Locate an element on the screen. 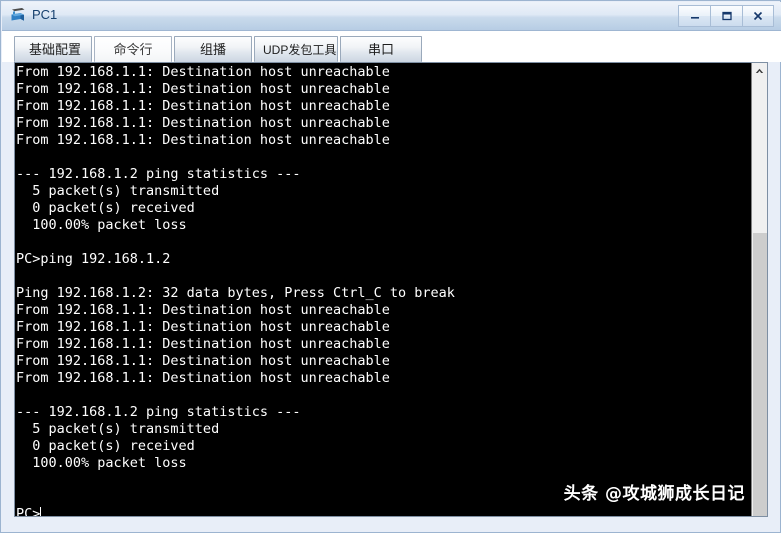 Image resolution: width=781 pixels, height=533 pixels. chevron-up-icon is located at coordinates (759, 70).